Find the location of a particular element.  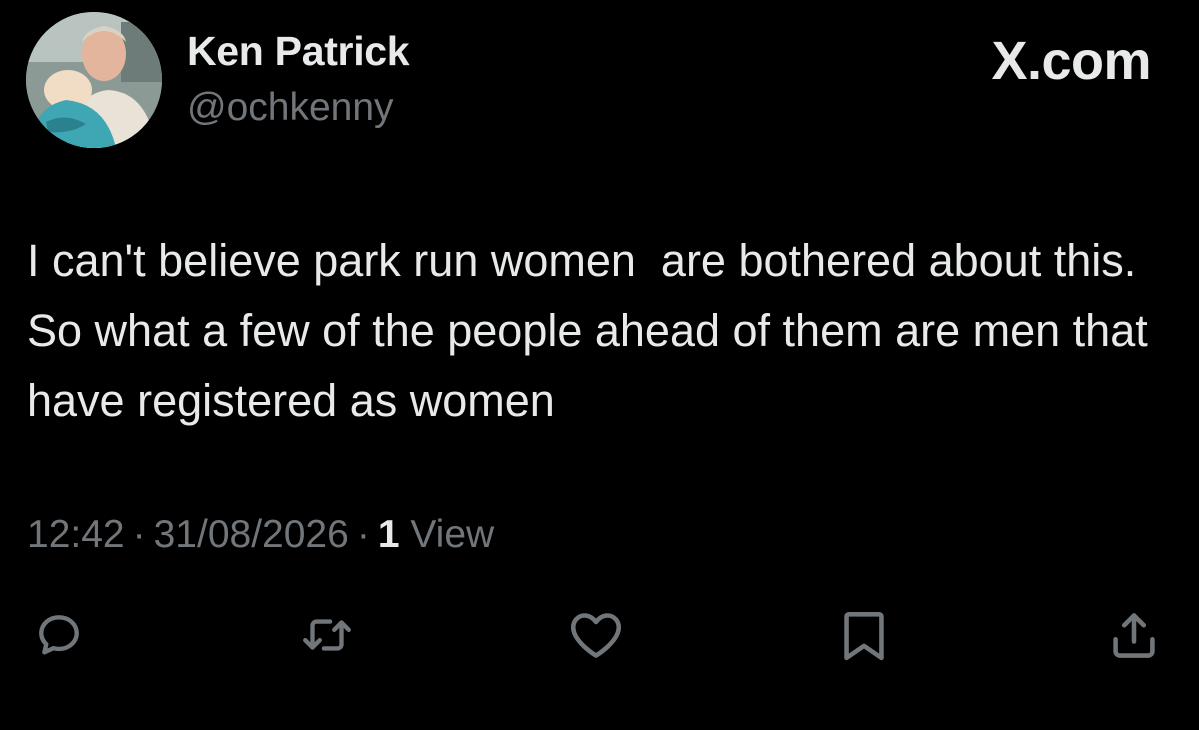

retweet-button is located at coordinates (327, 635).